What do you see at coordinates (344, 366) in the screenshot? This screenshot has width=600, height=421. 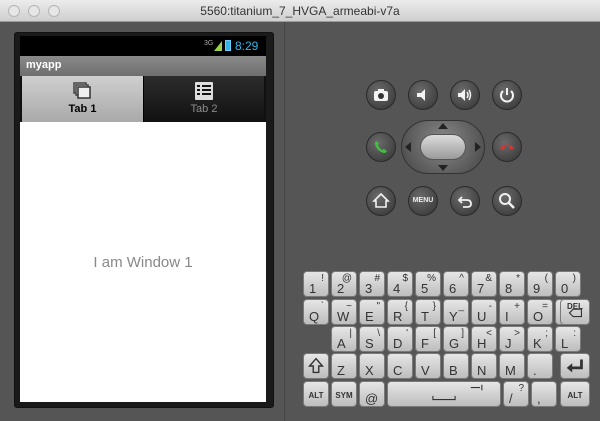 I see `key-3-0: Z` at bounding box center [344, 366].